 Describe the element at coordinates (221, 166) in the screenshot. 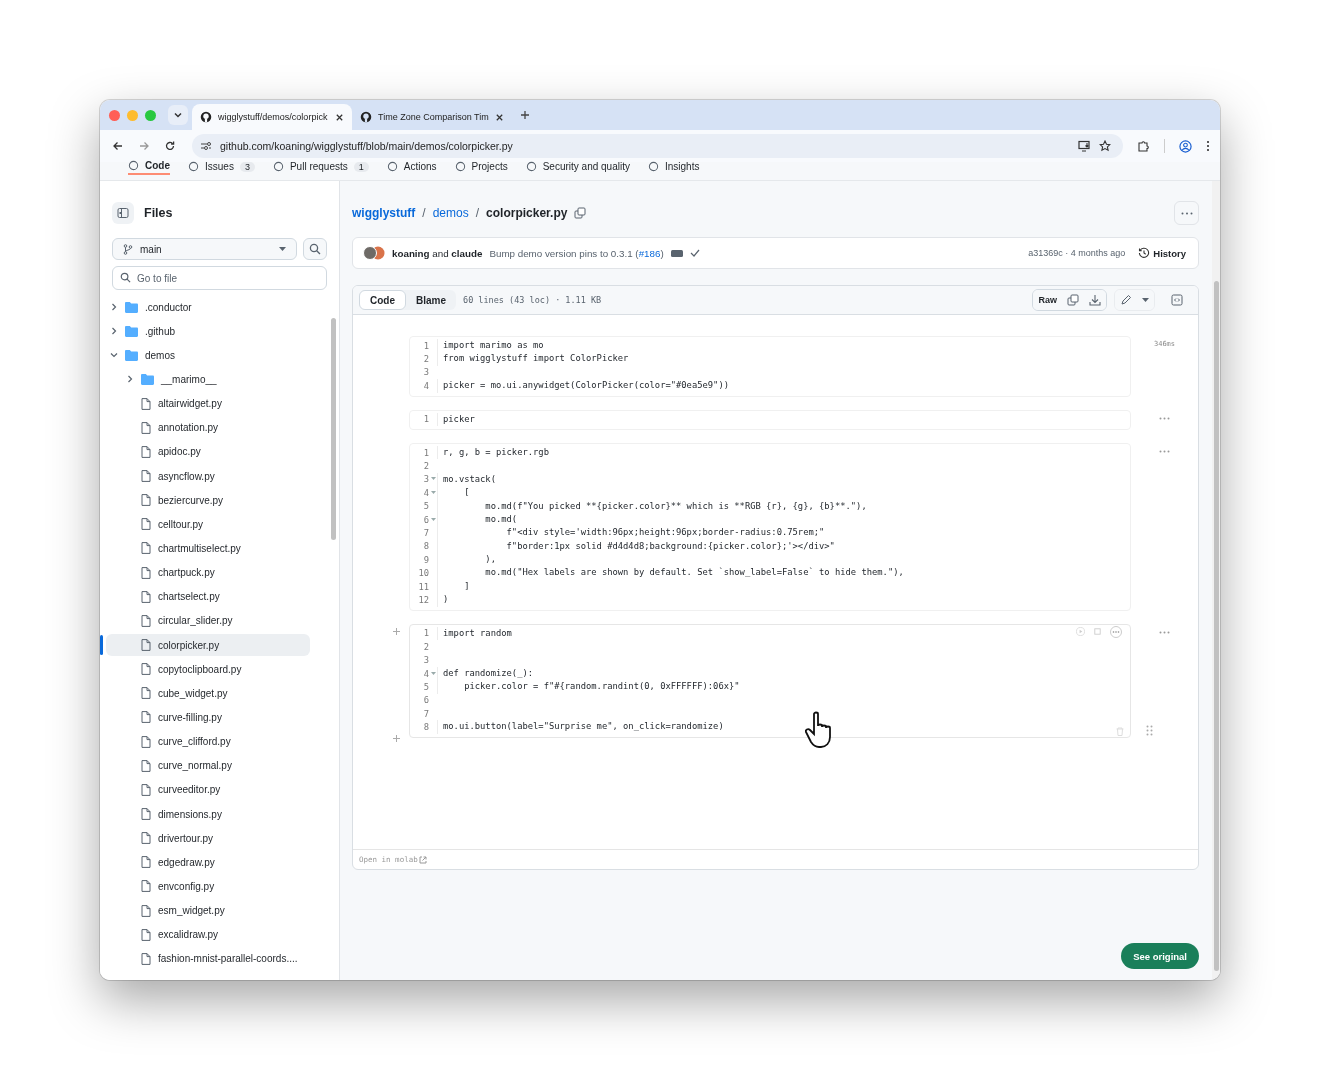

I see `repo-tab: Issues 3` at that location.